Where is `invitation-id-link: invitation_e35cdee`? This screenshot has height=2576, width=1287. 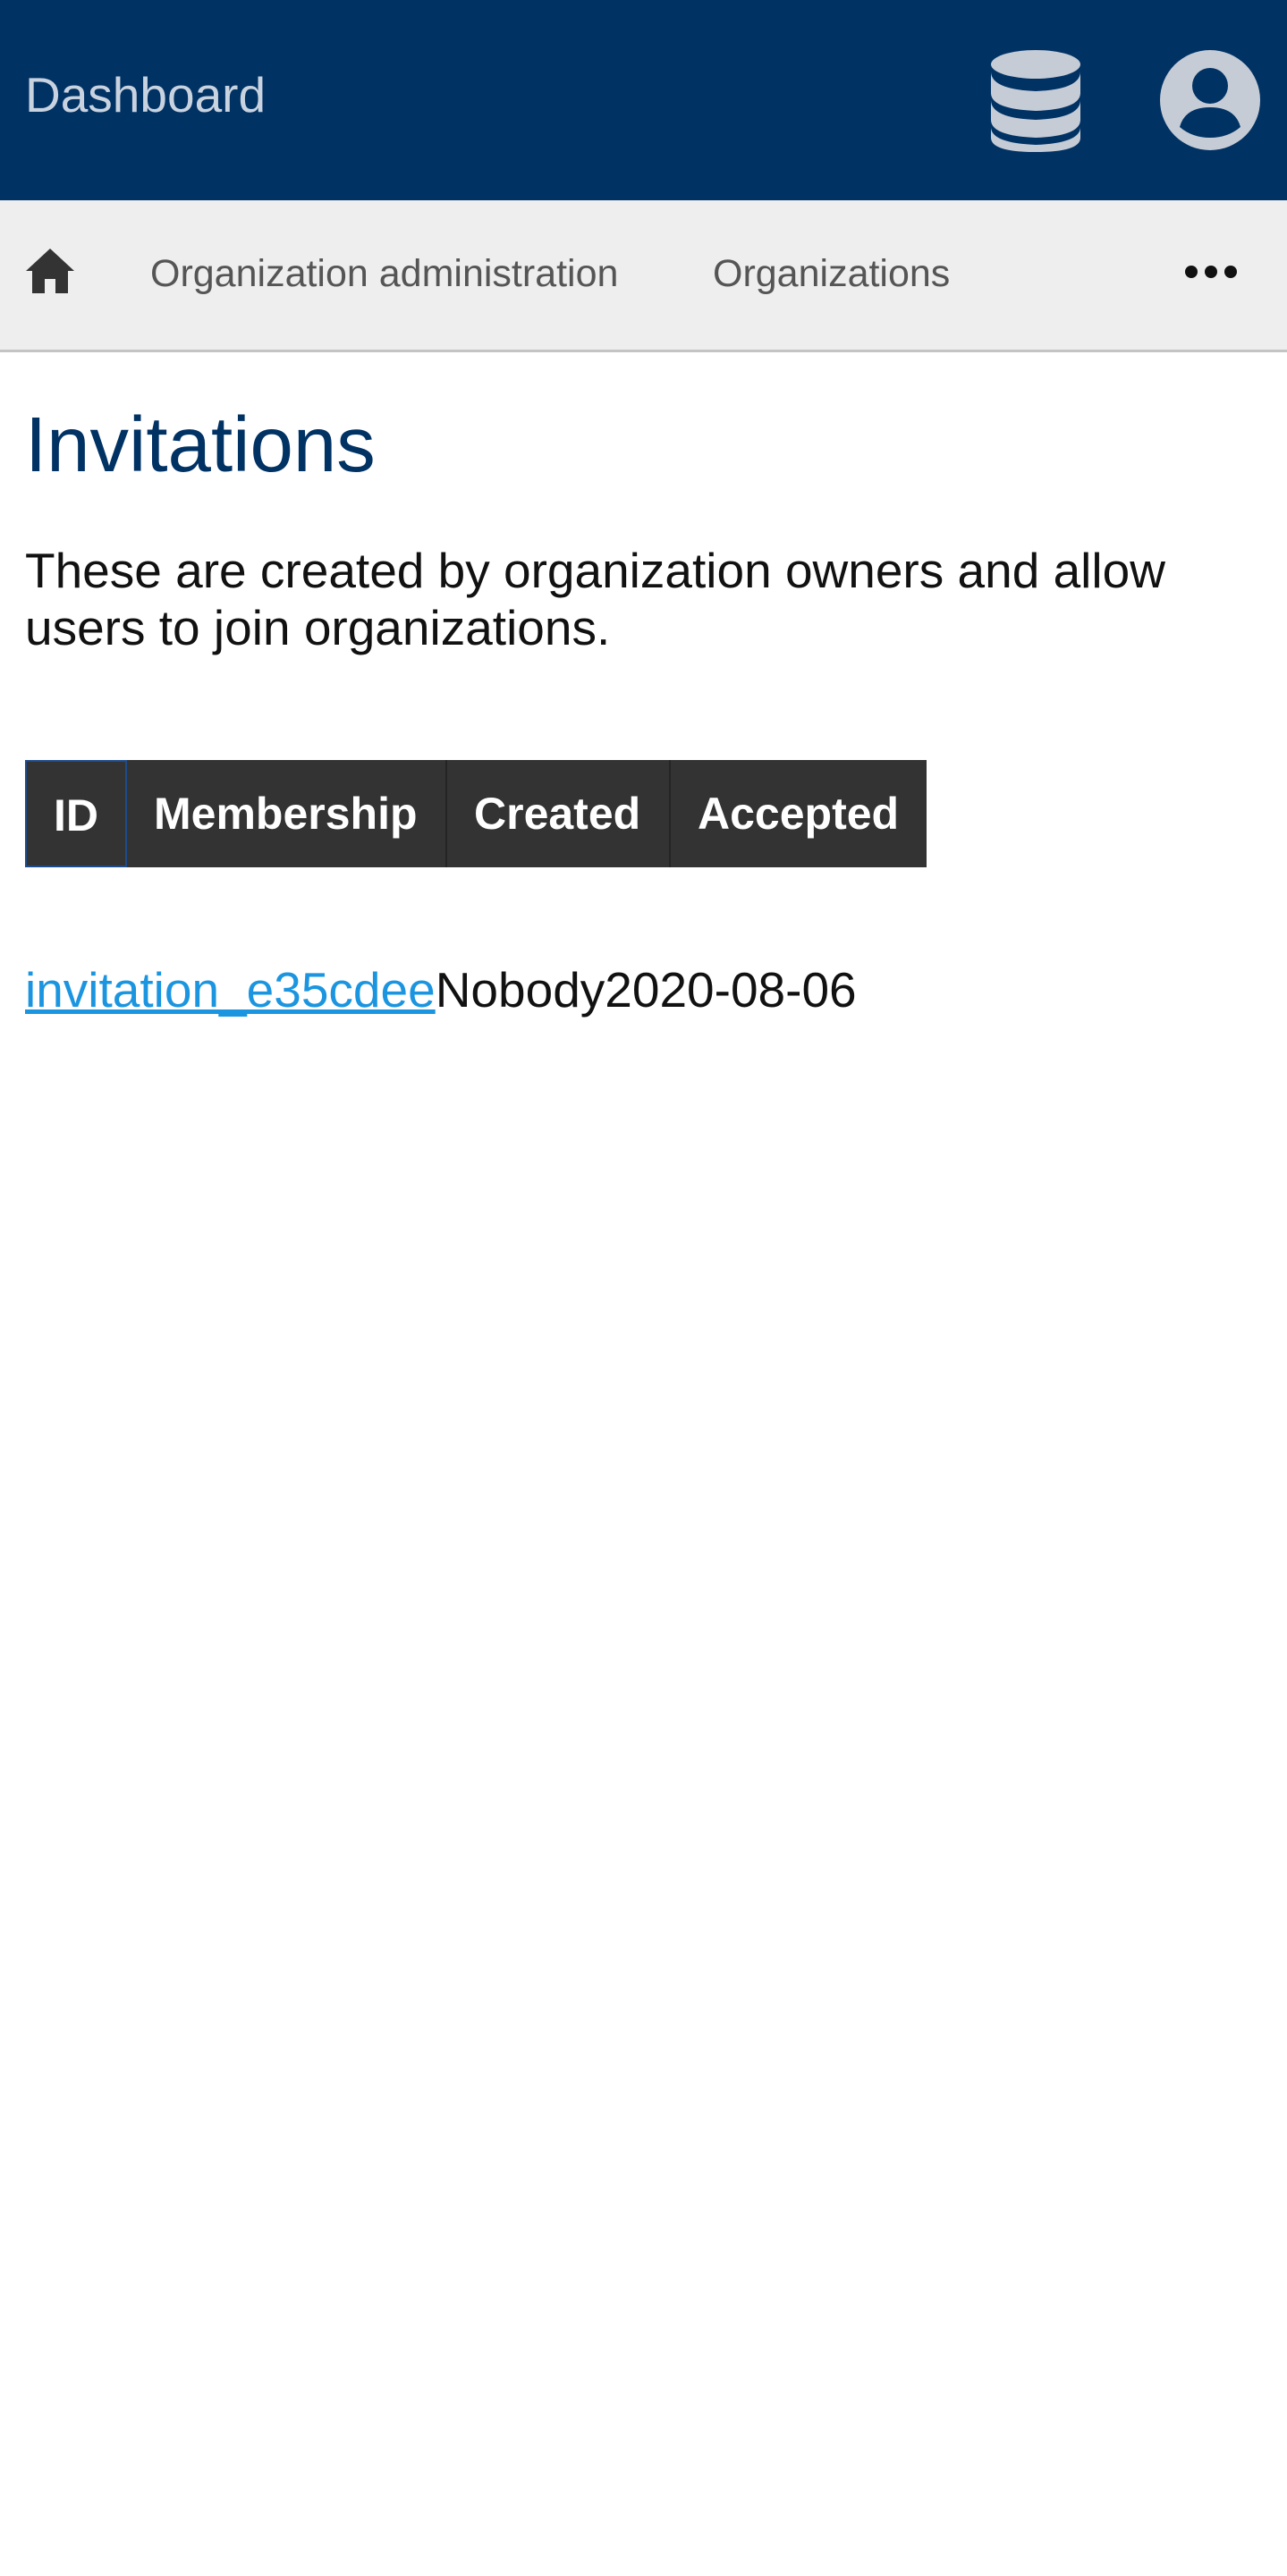 invitation-id-link: invitation_e35cdee is located at coordinates (230, 989).